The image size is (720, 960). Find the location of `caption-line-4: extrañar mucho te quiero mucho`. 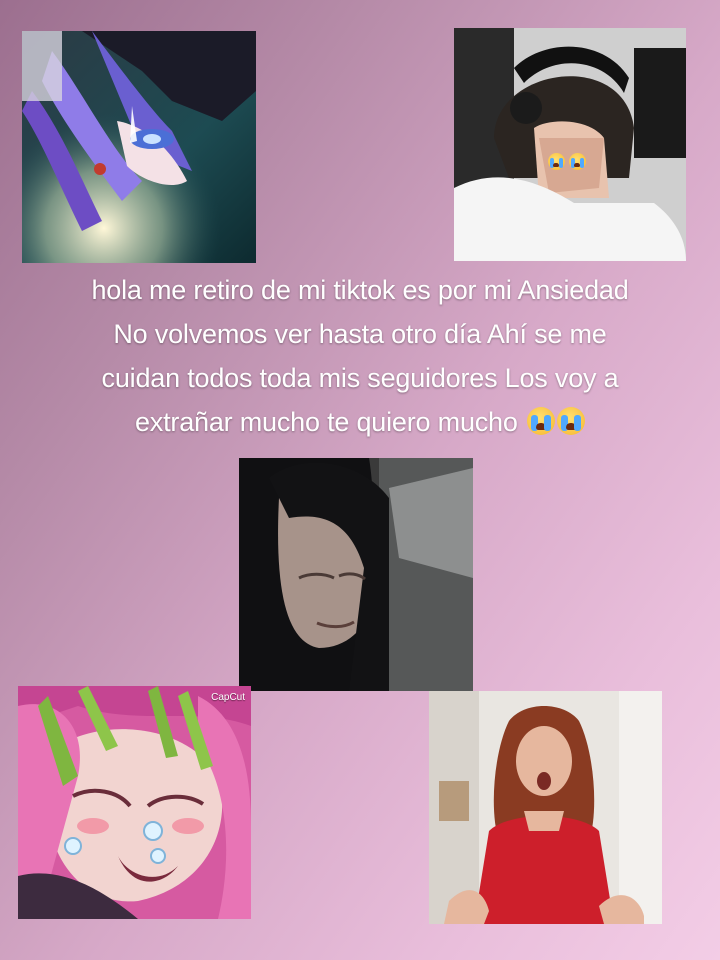

caption-line-4: extrañar mucho te quiero mucho is located at coordinates (360, 422).